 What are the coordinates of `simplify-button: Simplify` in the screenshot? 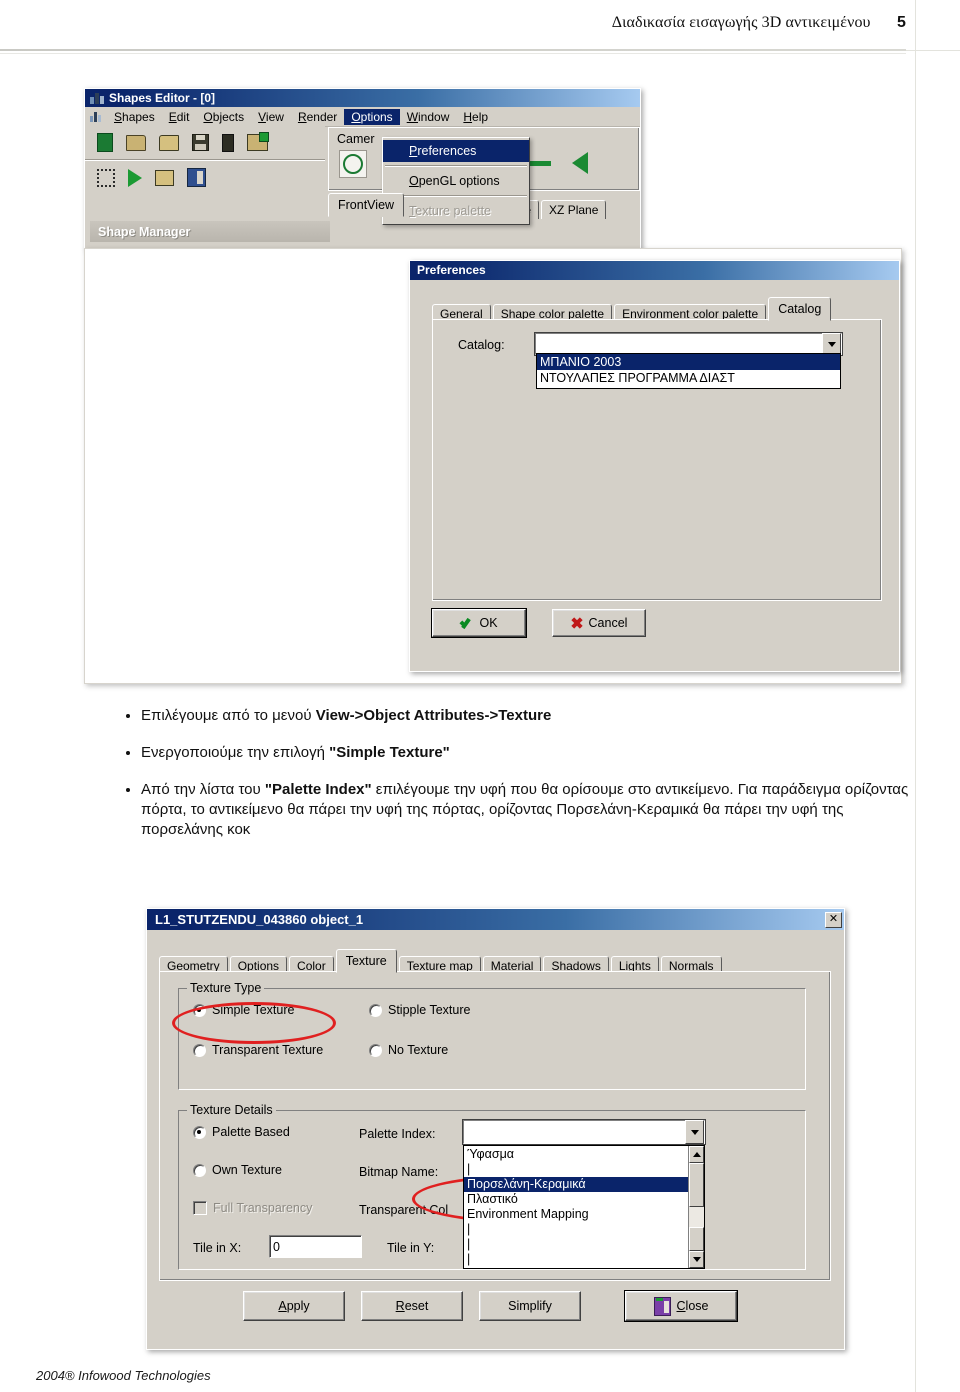 It's located at (530, 1306).